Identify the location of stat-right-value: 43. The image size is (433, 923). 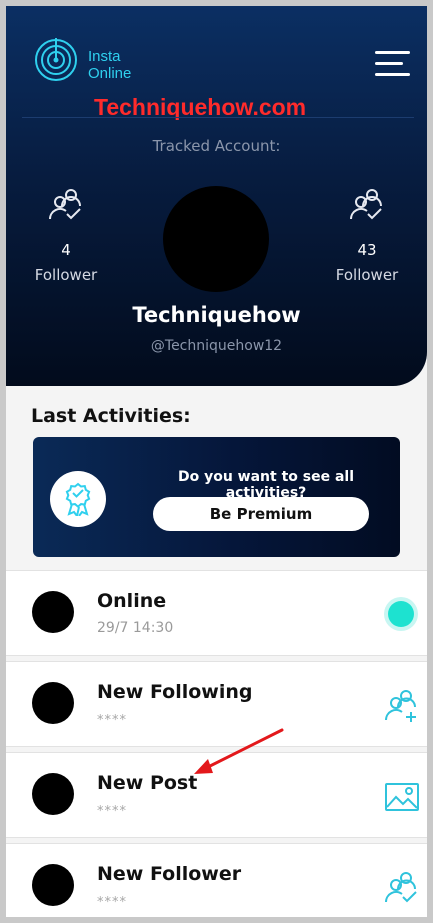
(367, 250).